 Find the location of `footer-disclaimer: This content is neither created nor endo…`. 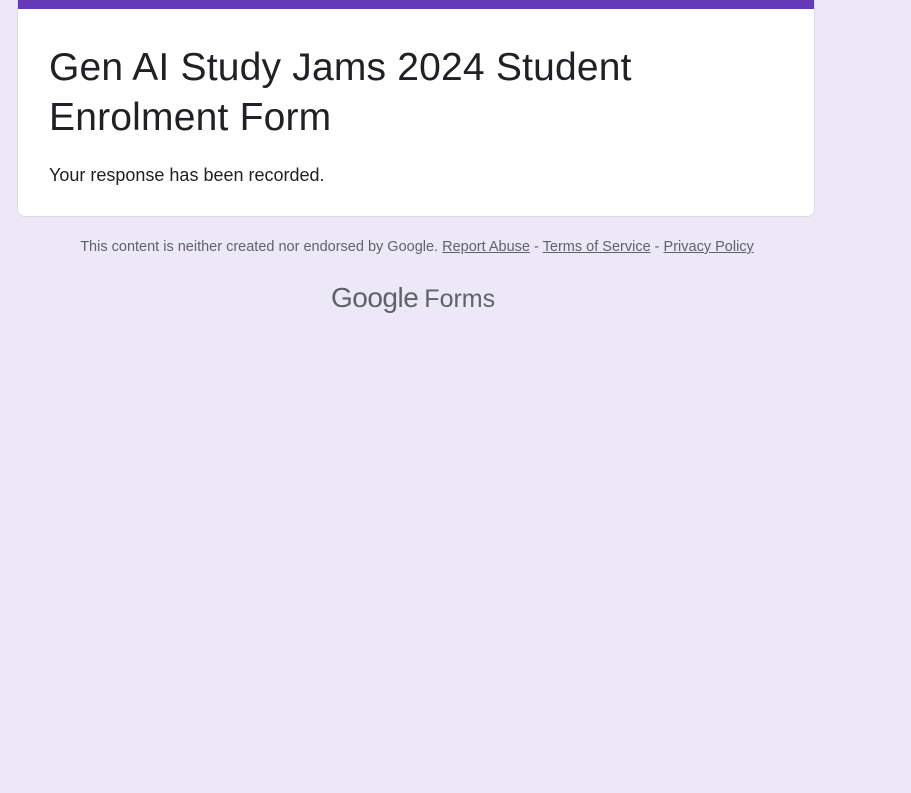

footer-disclaimer: This content is neither created nor endo… is located at coordinates (259, 247).